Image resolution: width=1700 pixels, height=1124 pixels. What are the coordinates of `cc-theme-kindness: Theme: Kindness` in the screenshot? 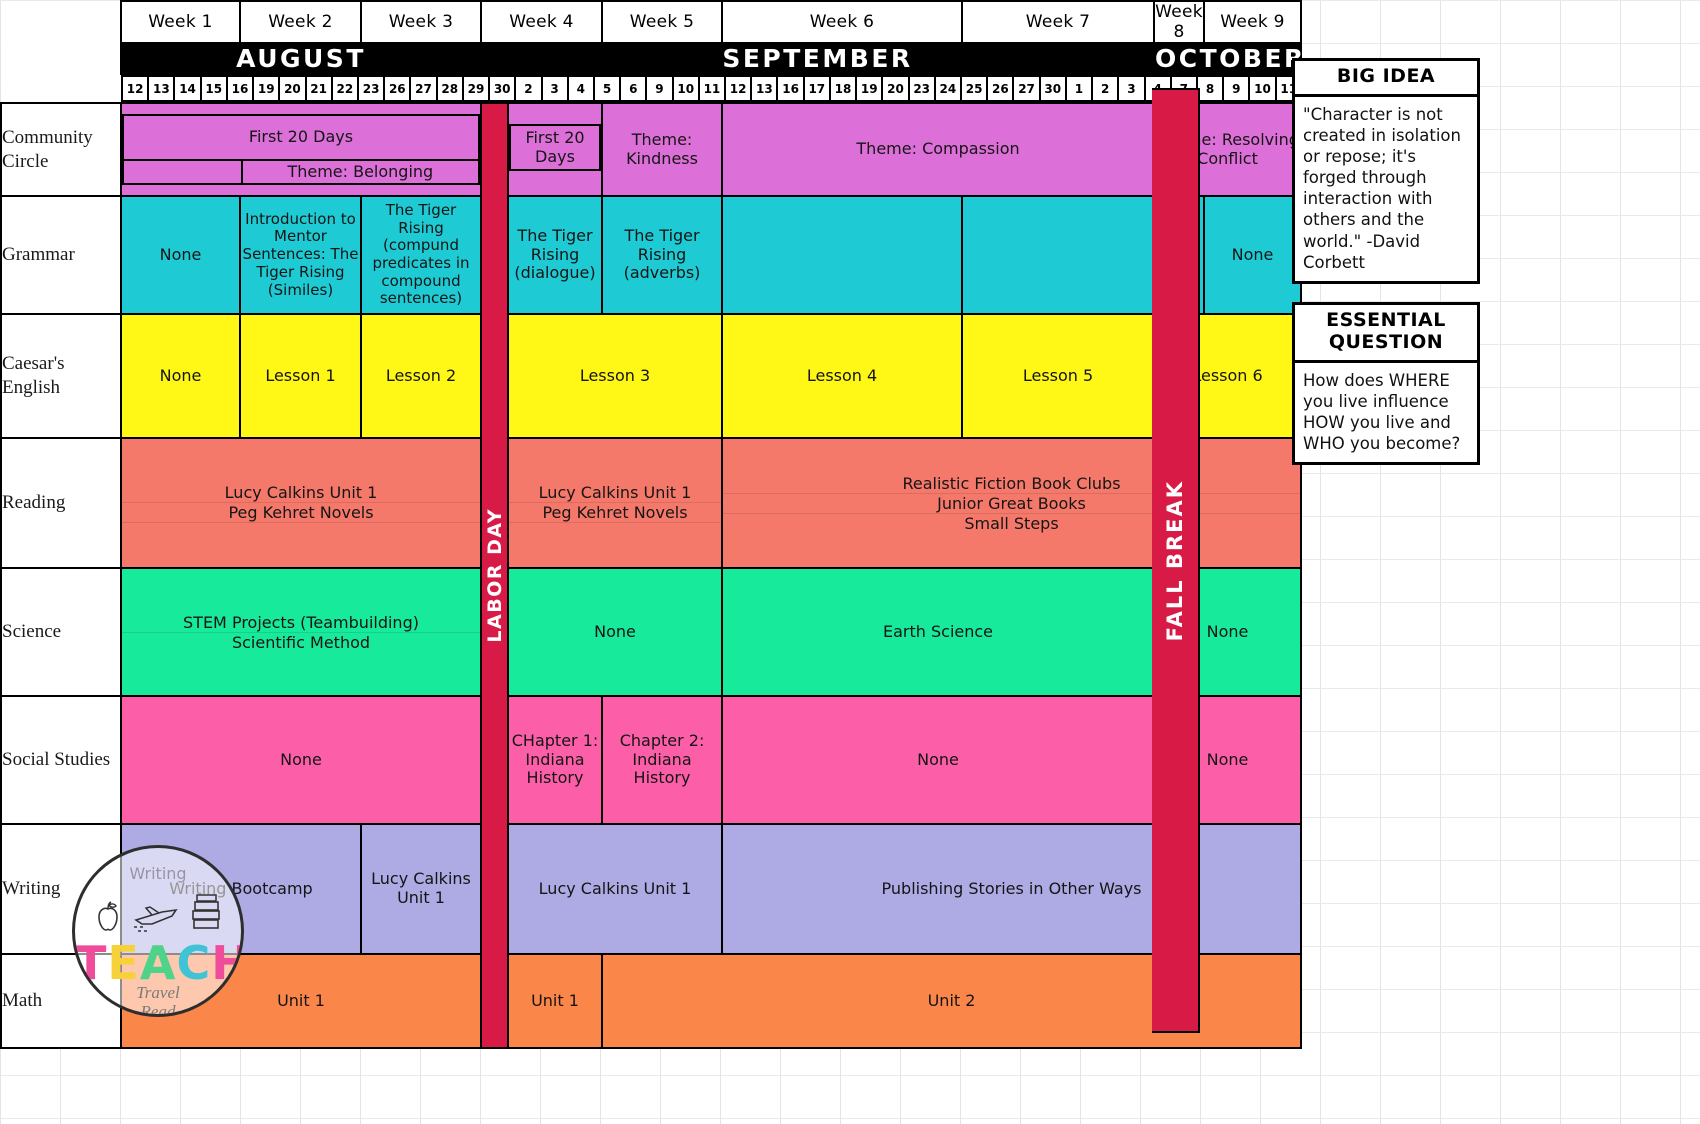 It's located at (662, 149).